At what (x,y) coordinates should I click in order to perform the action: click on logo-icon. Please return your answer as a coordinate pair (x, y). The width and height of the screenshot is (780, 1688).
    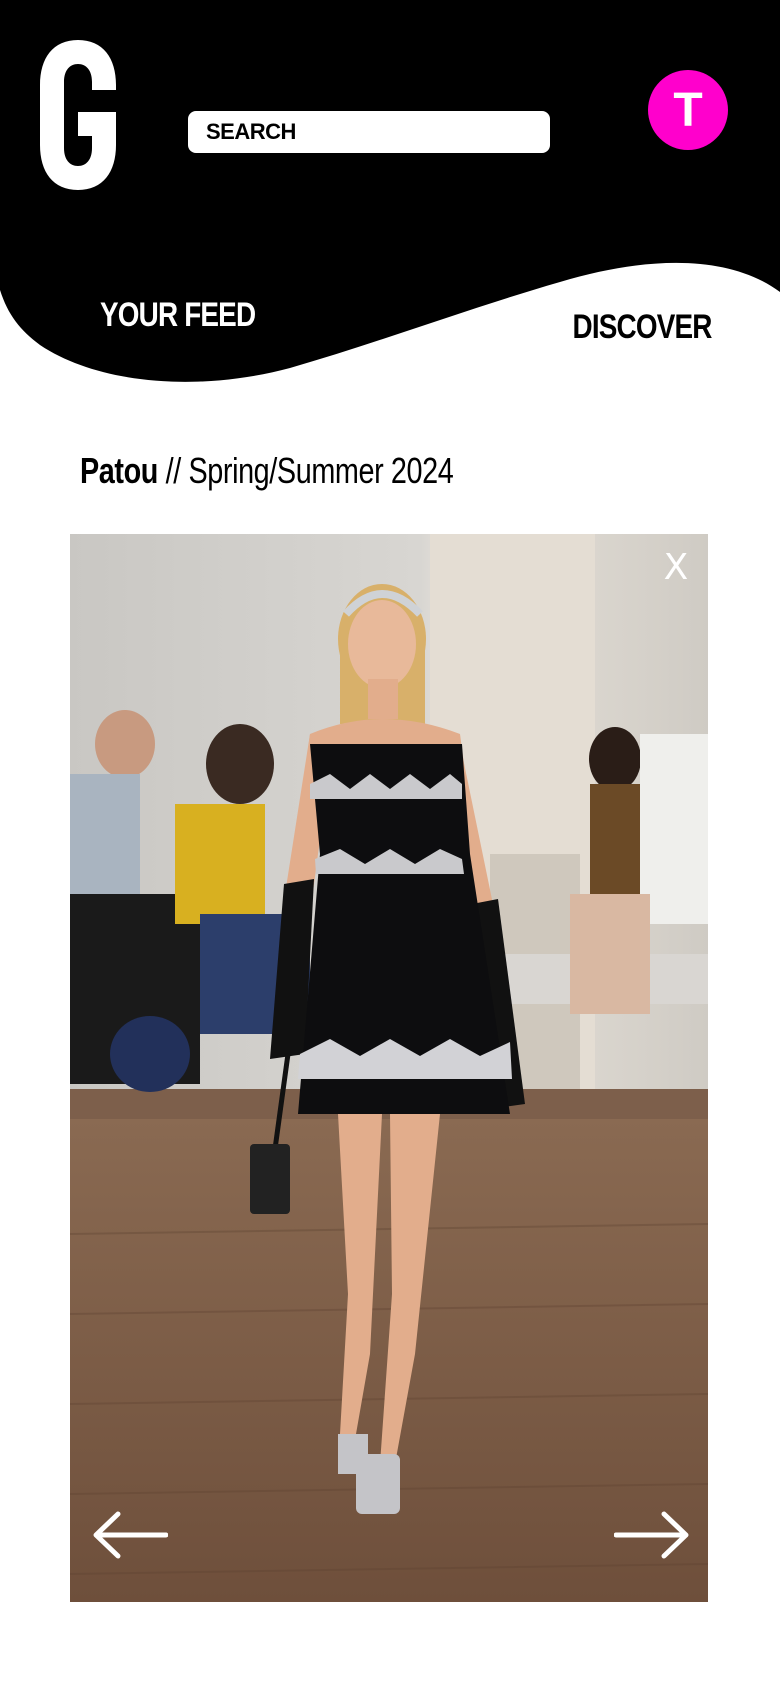
    Looking at the image, I should click on (78, 115).